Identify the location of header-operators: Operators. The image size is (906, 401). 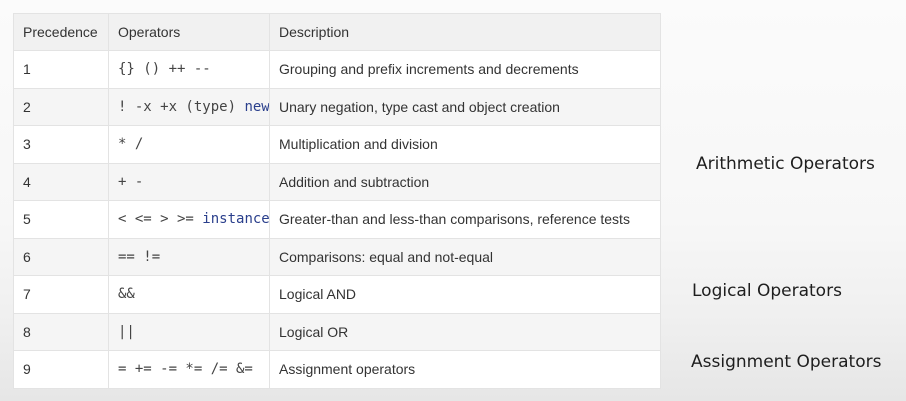
(189, 32).